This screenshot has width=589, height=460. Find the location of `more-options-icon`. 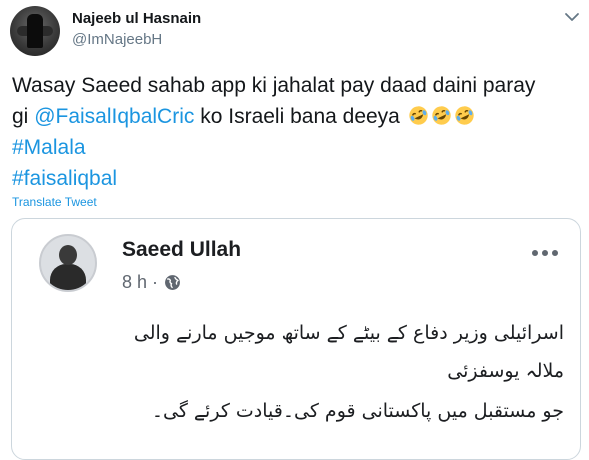

more-options-icon is located at coordinates (545, 253).